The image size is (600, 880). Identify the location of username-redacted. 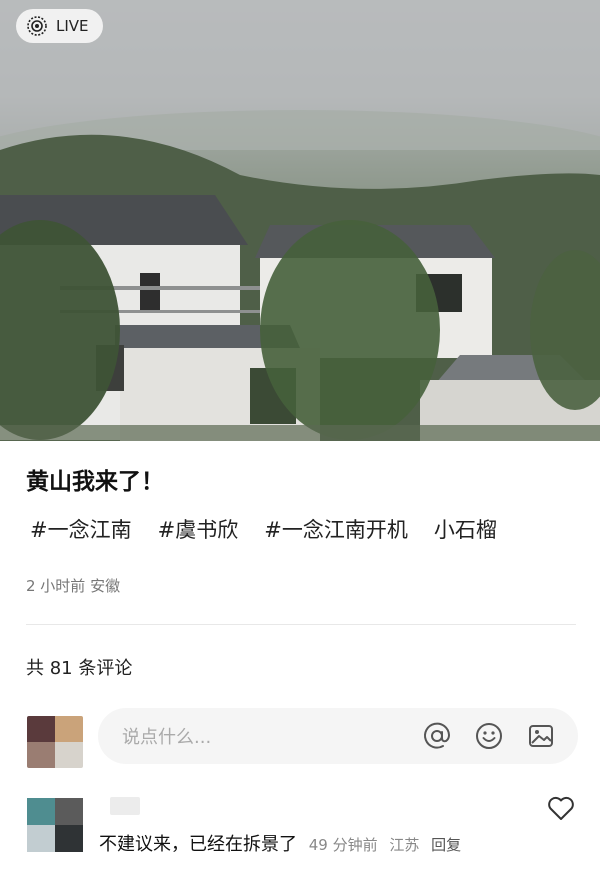
(125, 806).